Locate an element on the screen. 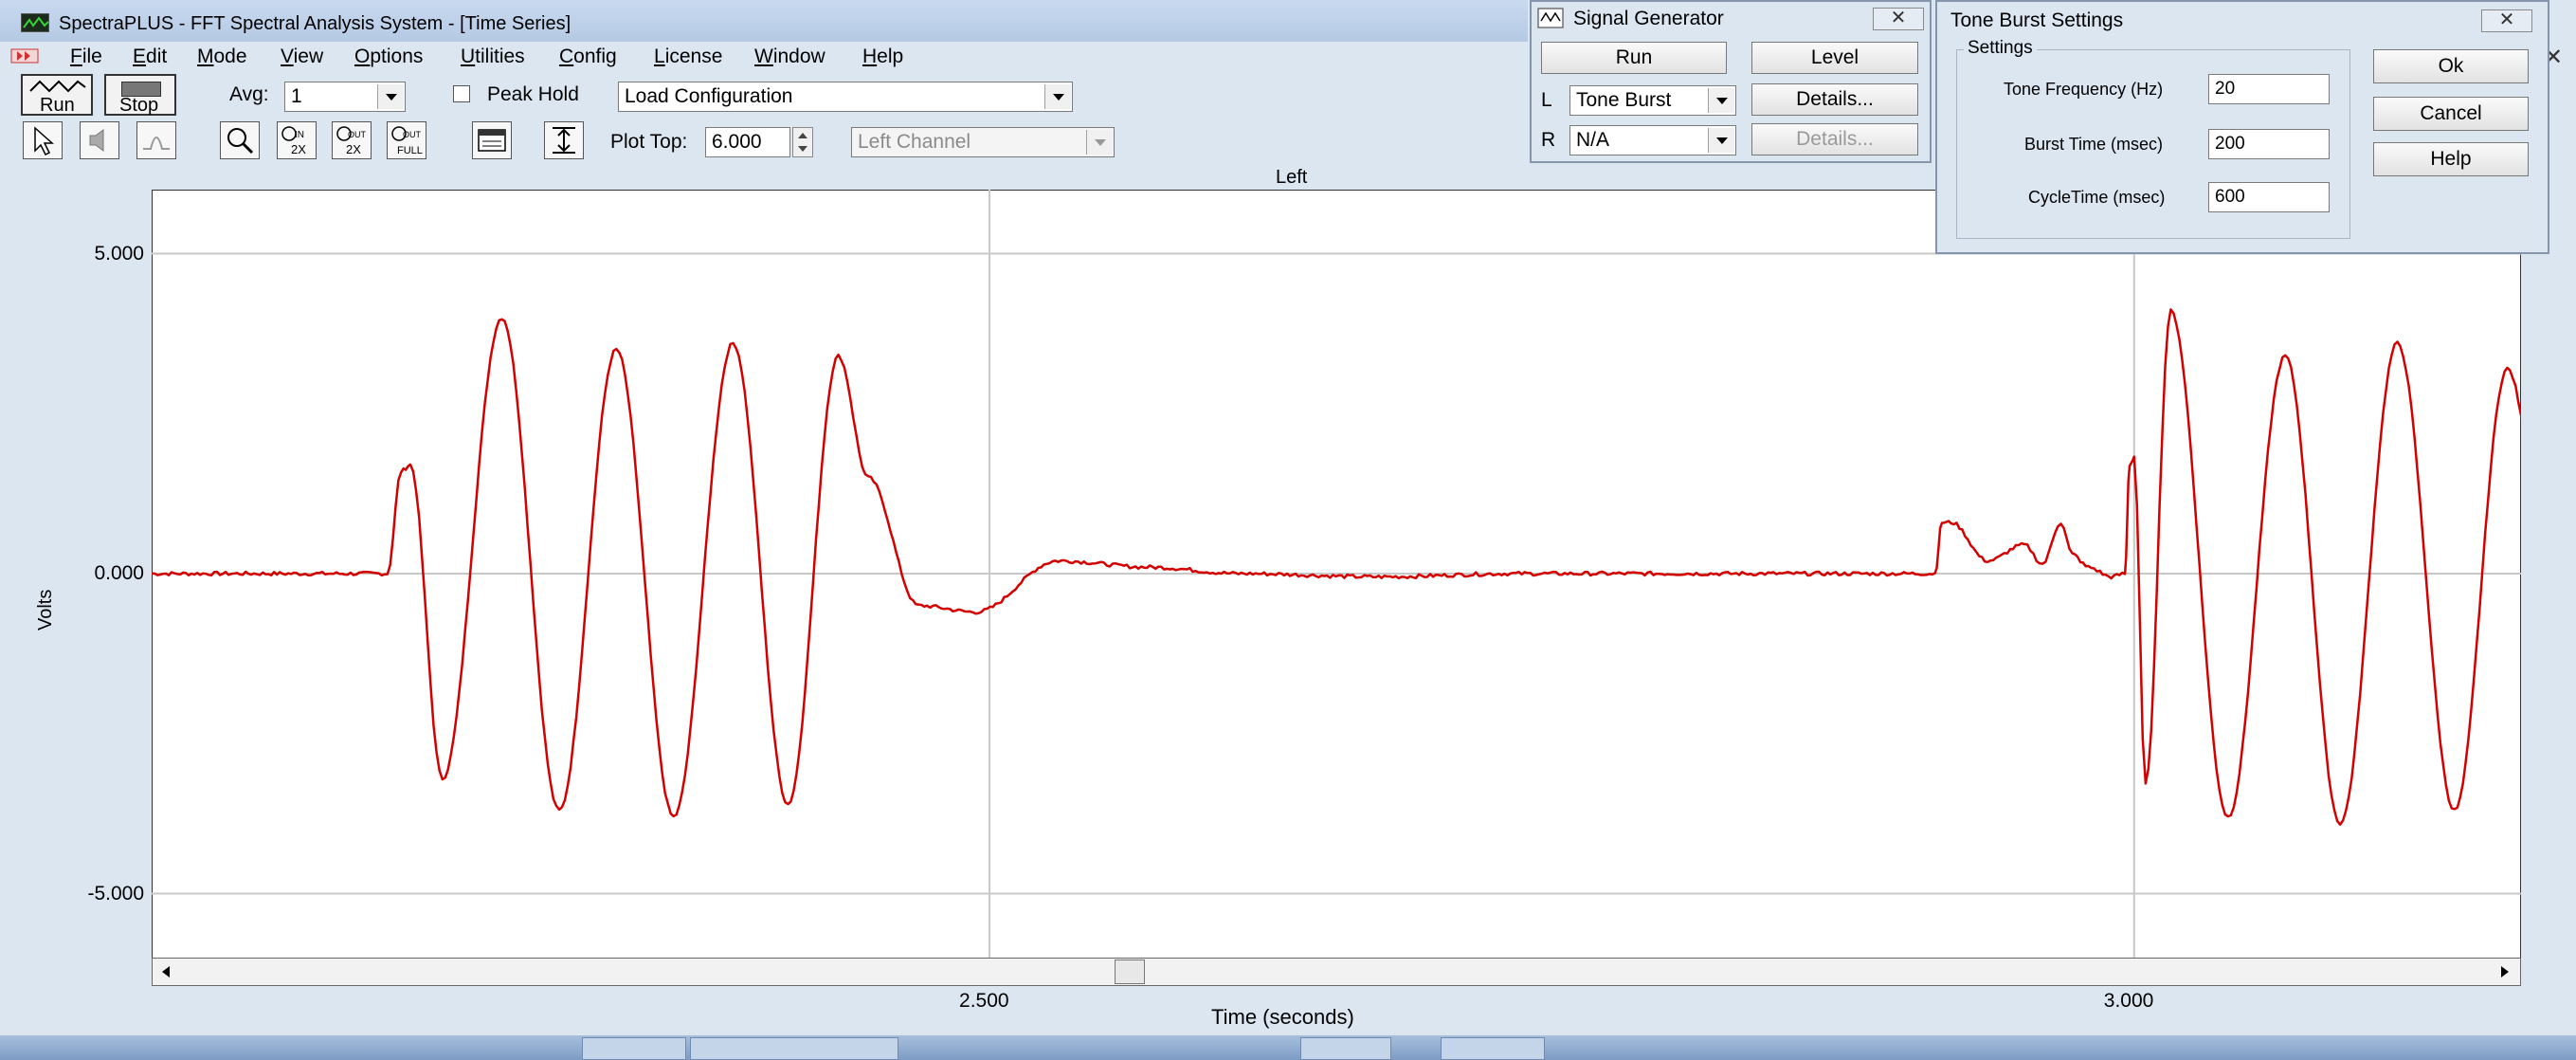 This screenshot has height=1060, width=2576. burst-time-label: Burst Time (msec) is located at coordinates (2094, 144).